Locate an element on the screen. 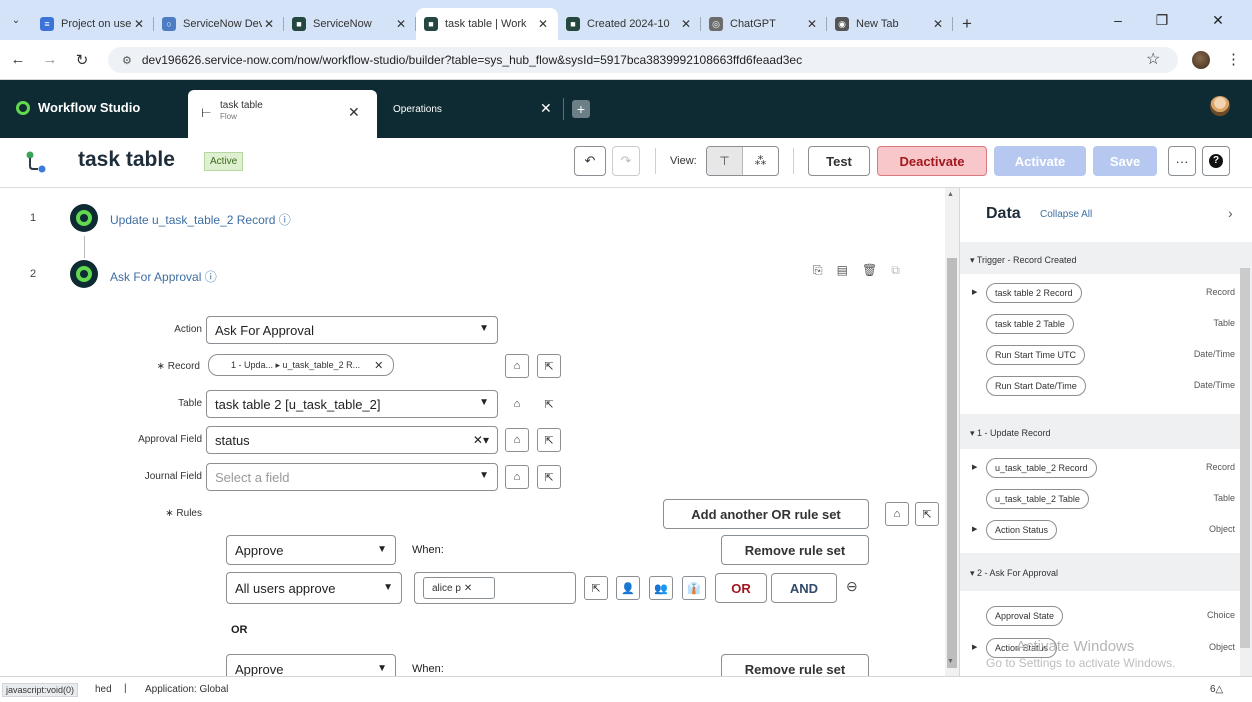 The width and height of the screenshot is (1252, 702). scroll-up-icon: ▲ is located at coordinates (950, 194).